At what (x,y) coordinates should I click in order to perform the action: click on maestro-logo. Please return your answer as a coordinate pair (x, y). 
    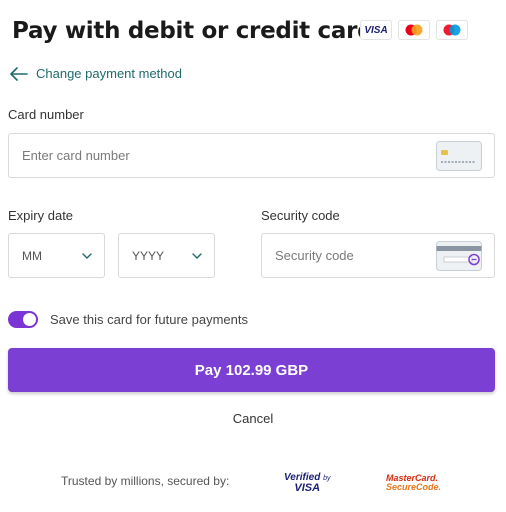
    Looking at the image, I should click on (452, 30).